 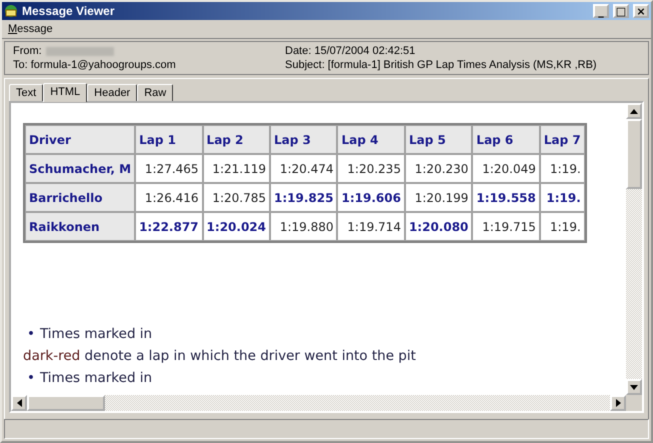 I want to click on lap-time-cell: 1:20.474, so click(x=304, y=168).